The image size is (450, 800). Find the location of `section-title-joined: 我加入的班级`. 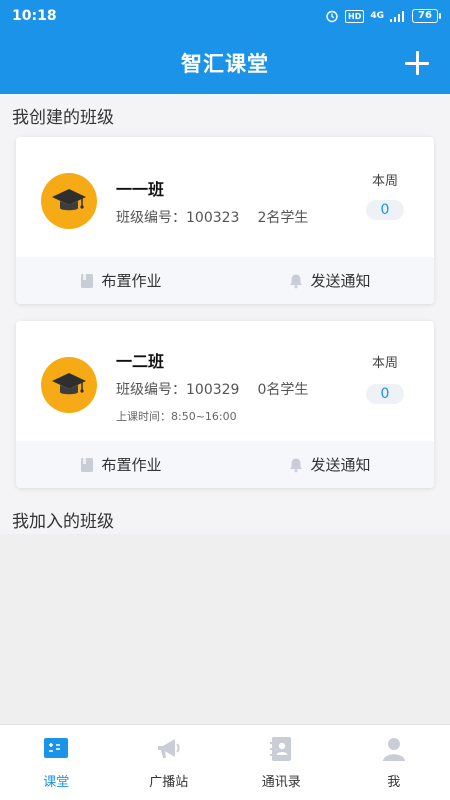

section-title-joined: 我加入的班级 is located at coordinates (63, 522).